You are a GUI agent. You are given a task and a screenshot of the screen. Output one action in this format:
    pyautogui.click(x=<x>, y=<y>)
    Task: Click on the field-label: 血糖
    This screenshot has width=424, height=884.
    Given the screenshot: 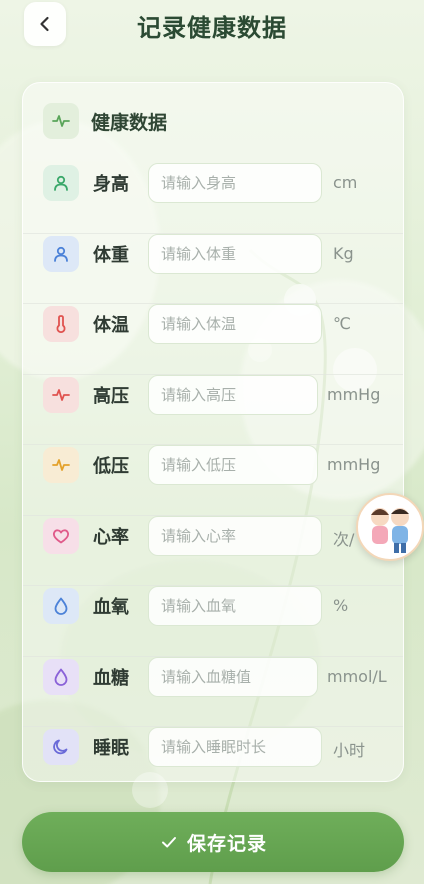 What is the action you would take?
    pyautogui.click(x=111, y=678)
    